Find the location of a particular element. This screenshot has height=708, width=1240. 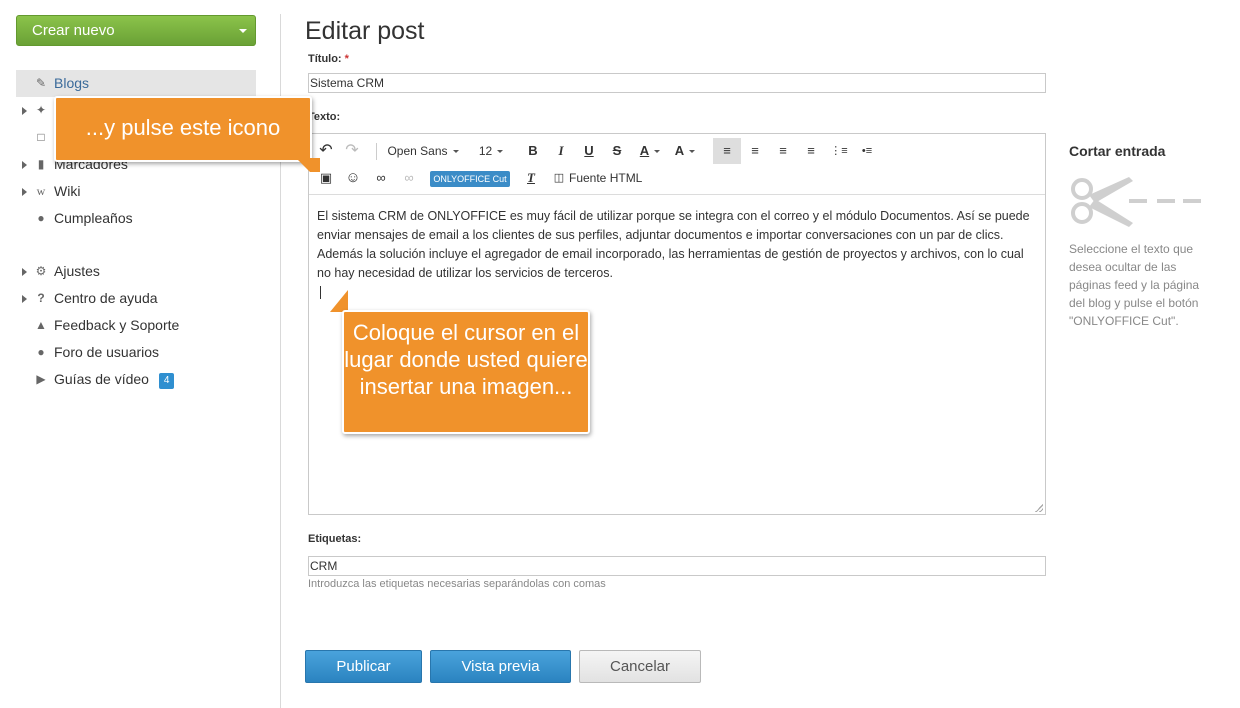

create-new-button: Crear nuevo is located at coordinates (136, 30).